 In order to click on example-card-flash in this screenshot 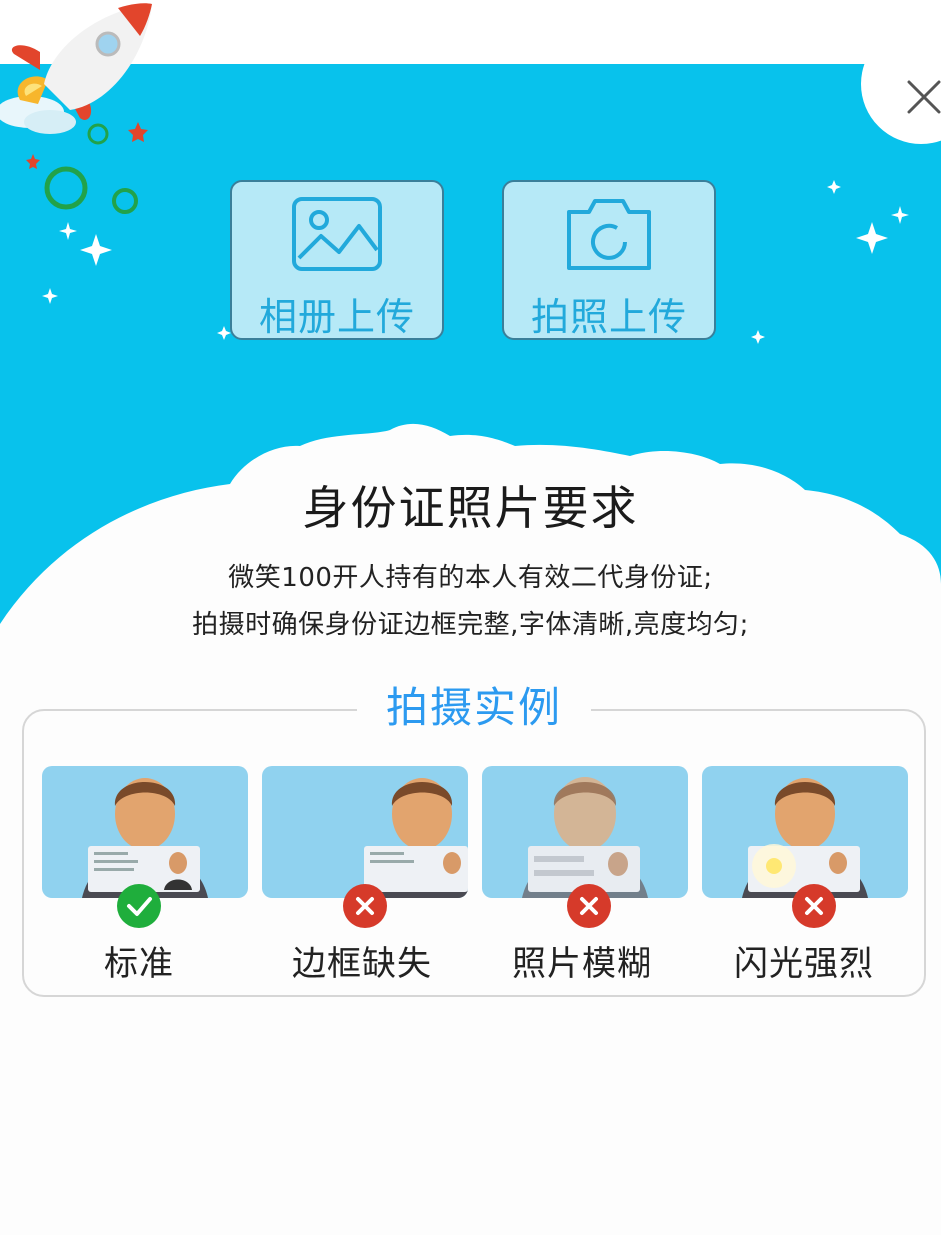, I will do `click(805, 832)`.